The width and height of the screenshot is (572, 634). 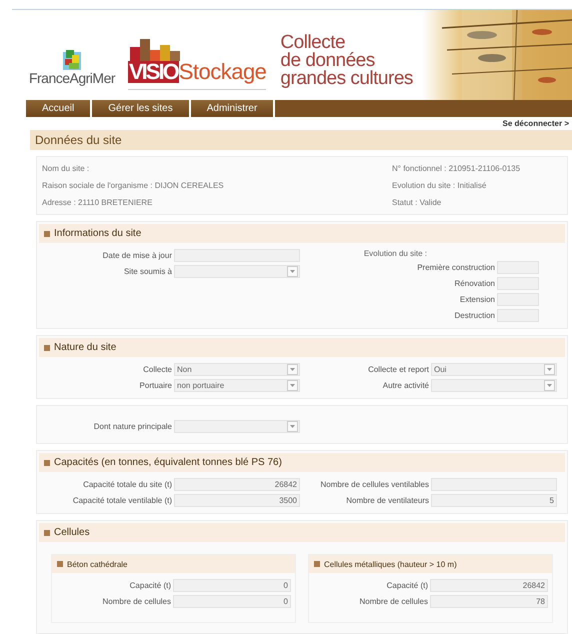 What do you see at coordinates (137, 255) in the screenshot?
I see `field-label: Date de mise à jour` at bounding box center [137, 255].